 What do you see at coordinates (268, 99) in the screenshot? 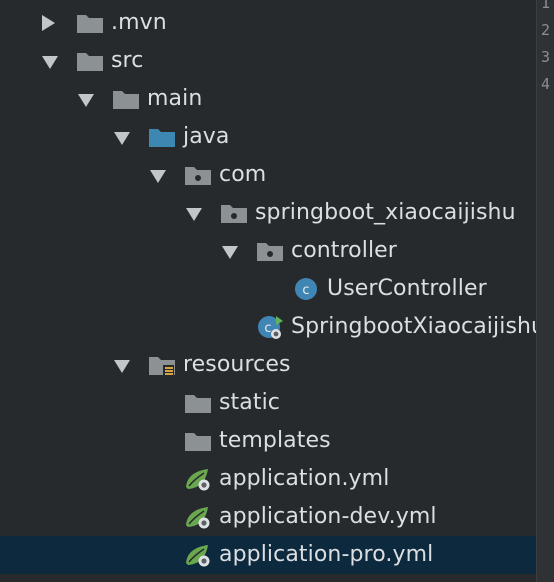
I see `tree-node-main: main` at bounding box center [268, 99].